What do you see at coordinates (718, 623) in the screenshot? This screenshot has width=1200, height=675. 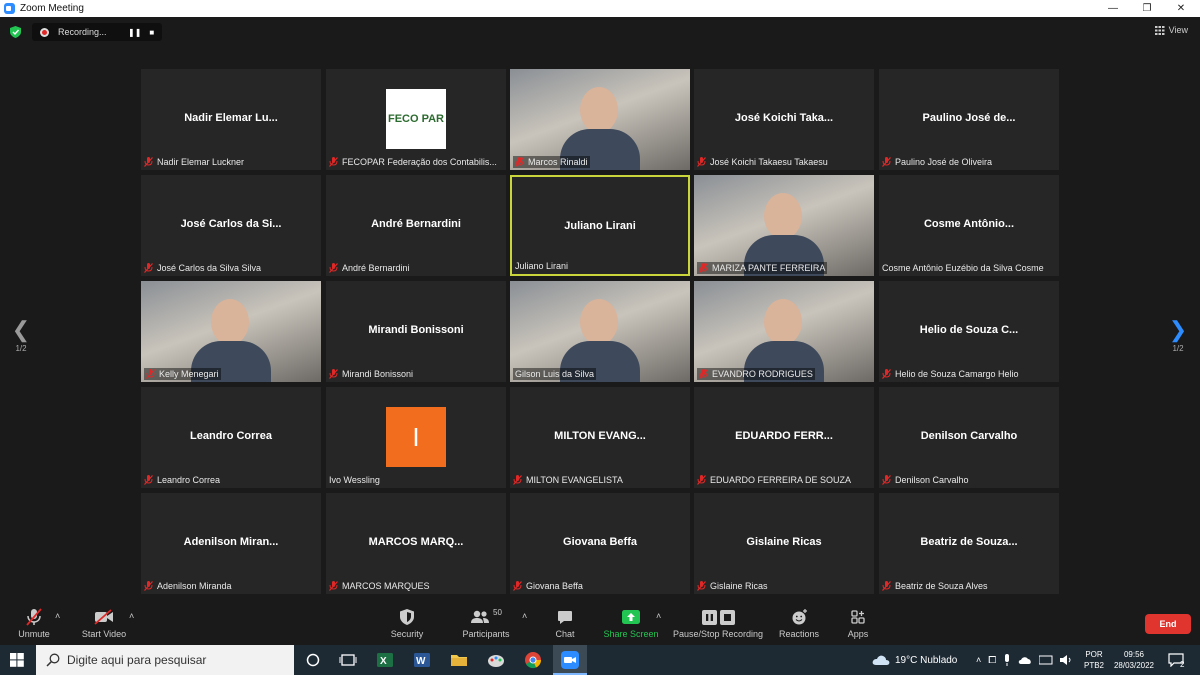 I see `pause-stop-recording-button: Pause/Stop Recording` at bounding box center [718, 623].